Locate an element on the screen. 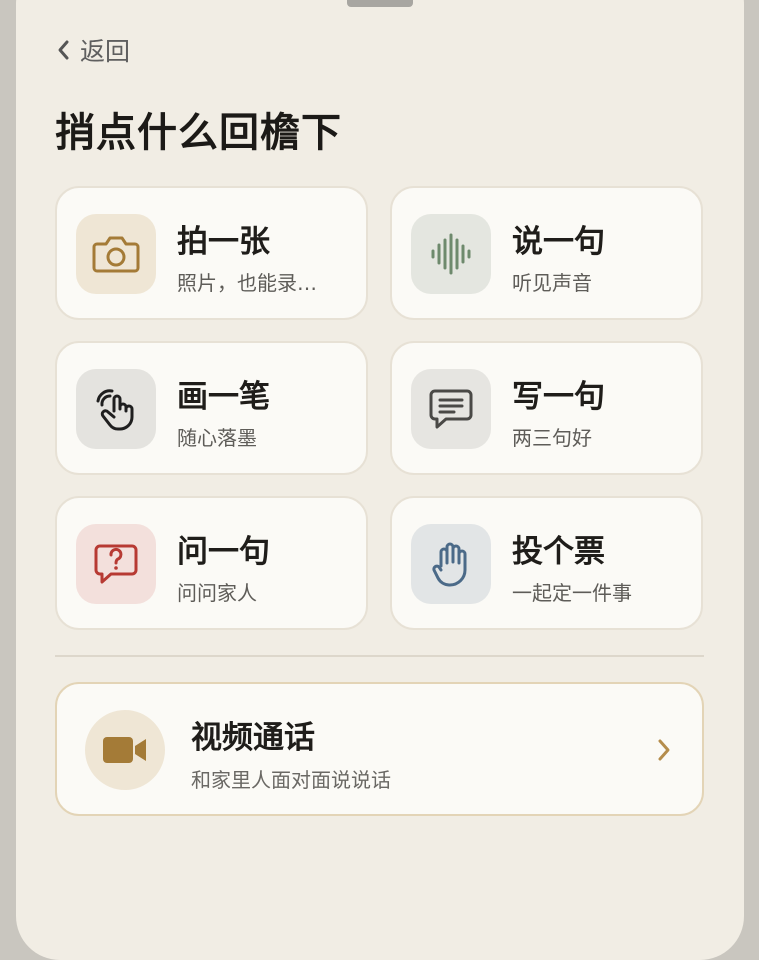 The height and width of the screenshot is (960, 759). back-label: 返回 is located at coordinates (105, 51).